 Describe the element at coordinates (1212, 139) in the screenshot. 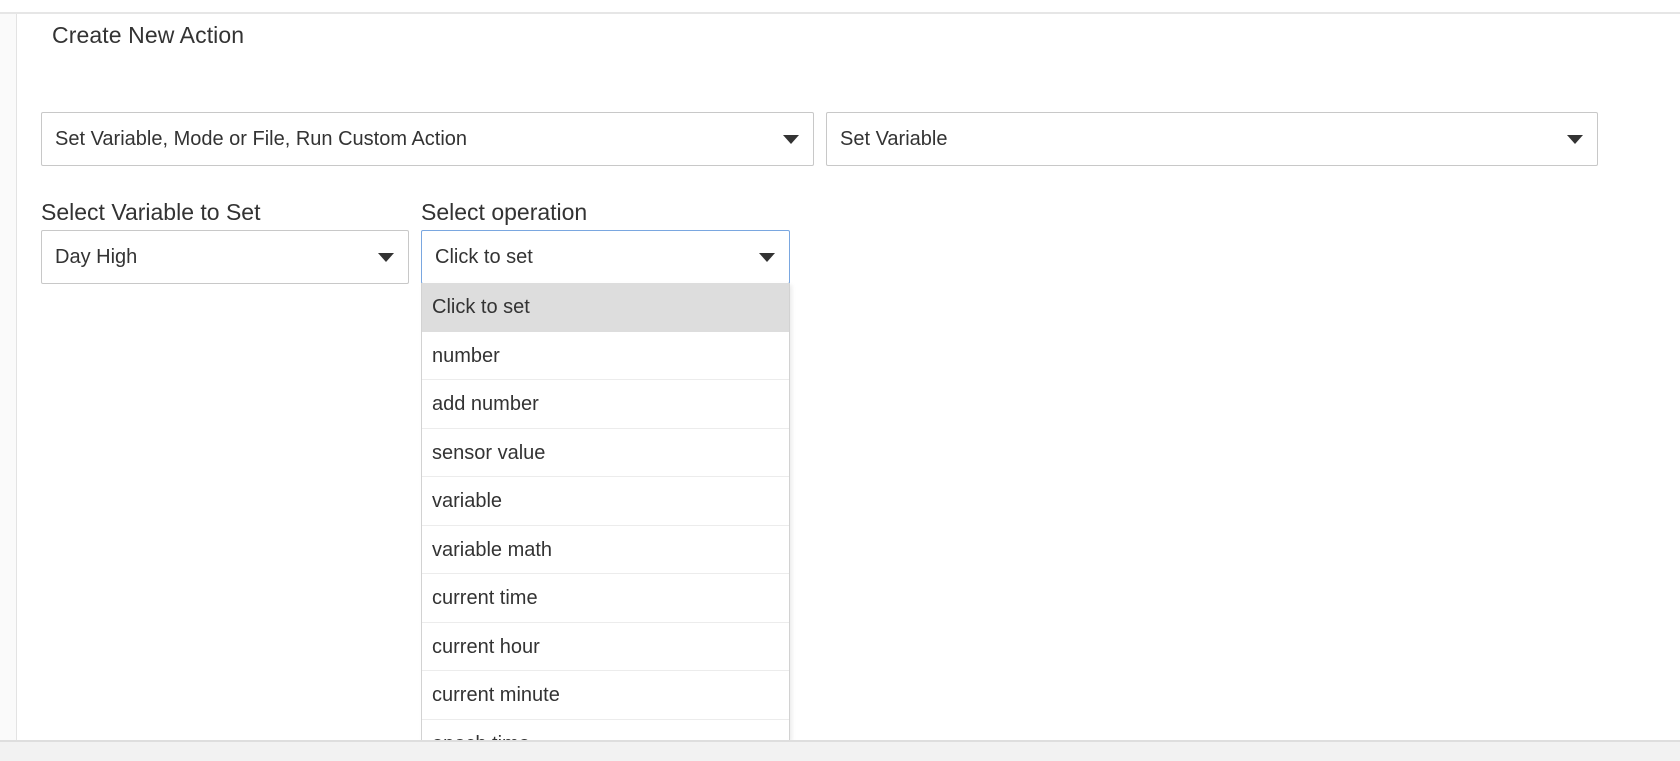

I see `action-type-select: Set Variable` at that location.